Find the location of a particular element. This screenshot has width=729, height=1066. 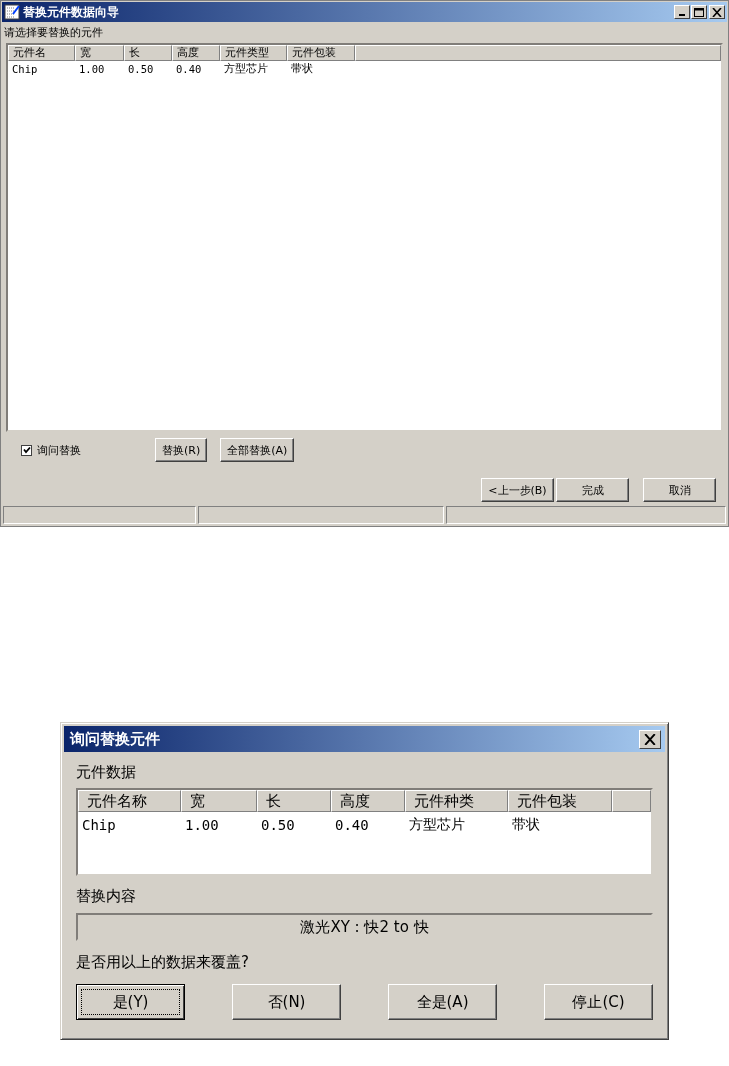

dialog-button: 是(Y) is located at coordinates (130, 1002).